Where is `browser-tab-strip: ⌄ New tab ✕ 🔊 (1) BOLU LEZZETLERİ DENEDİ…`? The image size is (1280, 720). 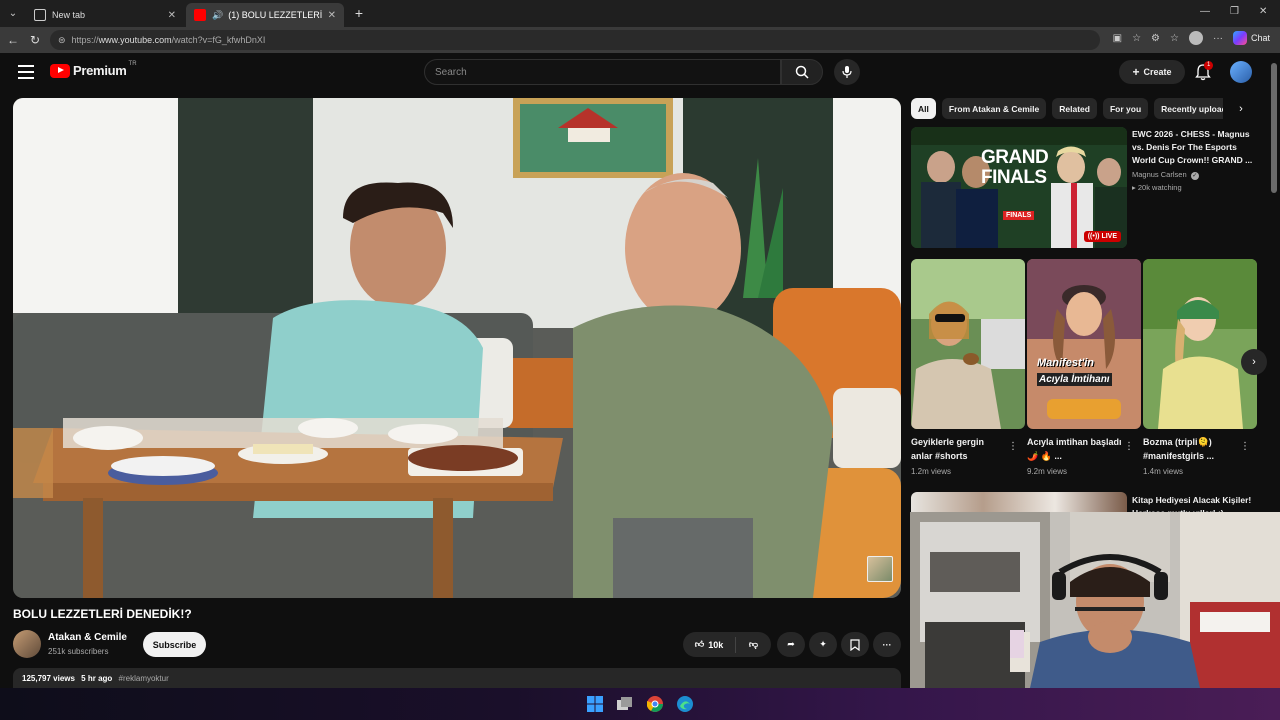 browser-tab-strip: ⌄ New tab ✕ 🔊 (1) BOLU LEZZETLERİ DENEDİ… is located at coordinates (640, 13).